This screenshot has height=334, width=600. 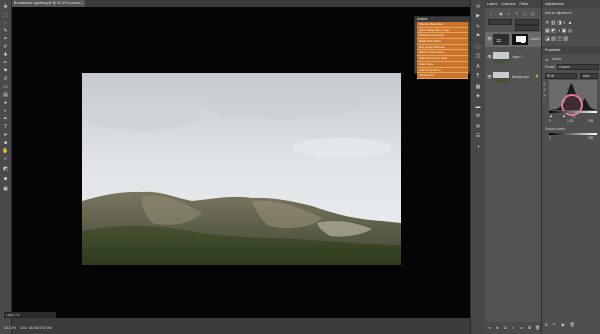 What do you see at coordinates (277, 3) in the screenshot?
I see `tab-strip` at bounding box center [277, 3].